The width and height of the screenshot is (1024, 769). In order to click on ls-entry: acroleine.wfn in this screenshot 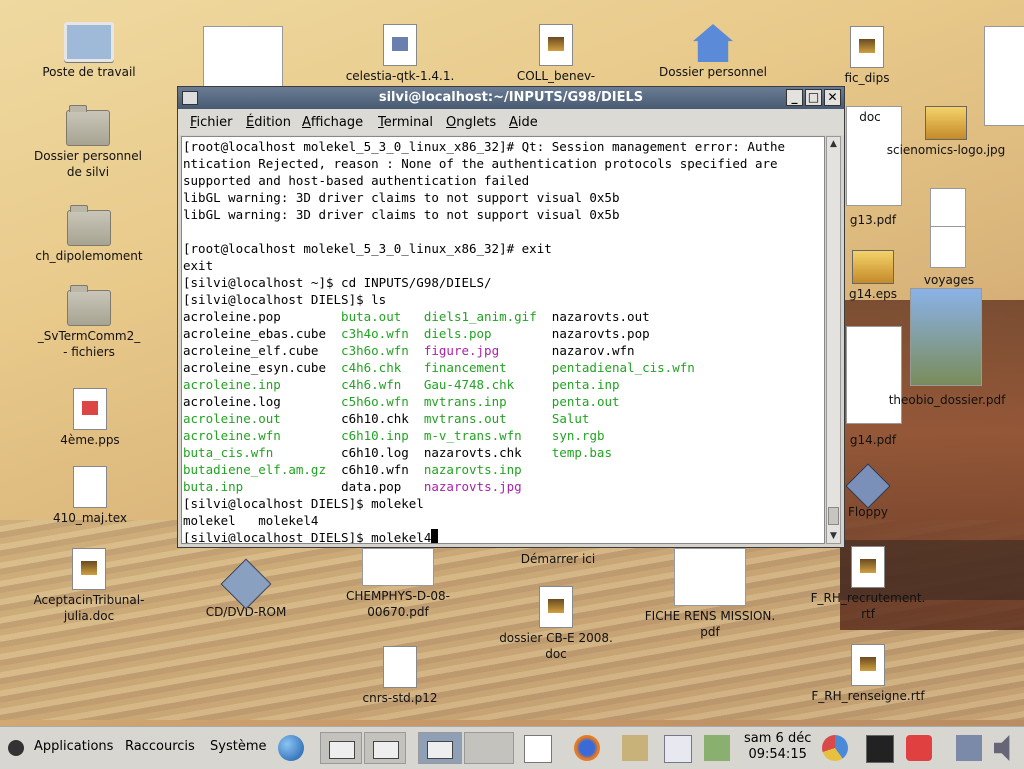, I will do `click(232, 435)`.